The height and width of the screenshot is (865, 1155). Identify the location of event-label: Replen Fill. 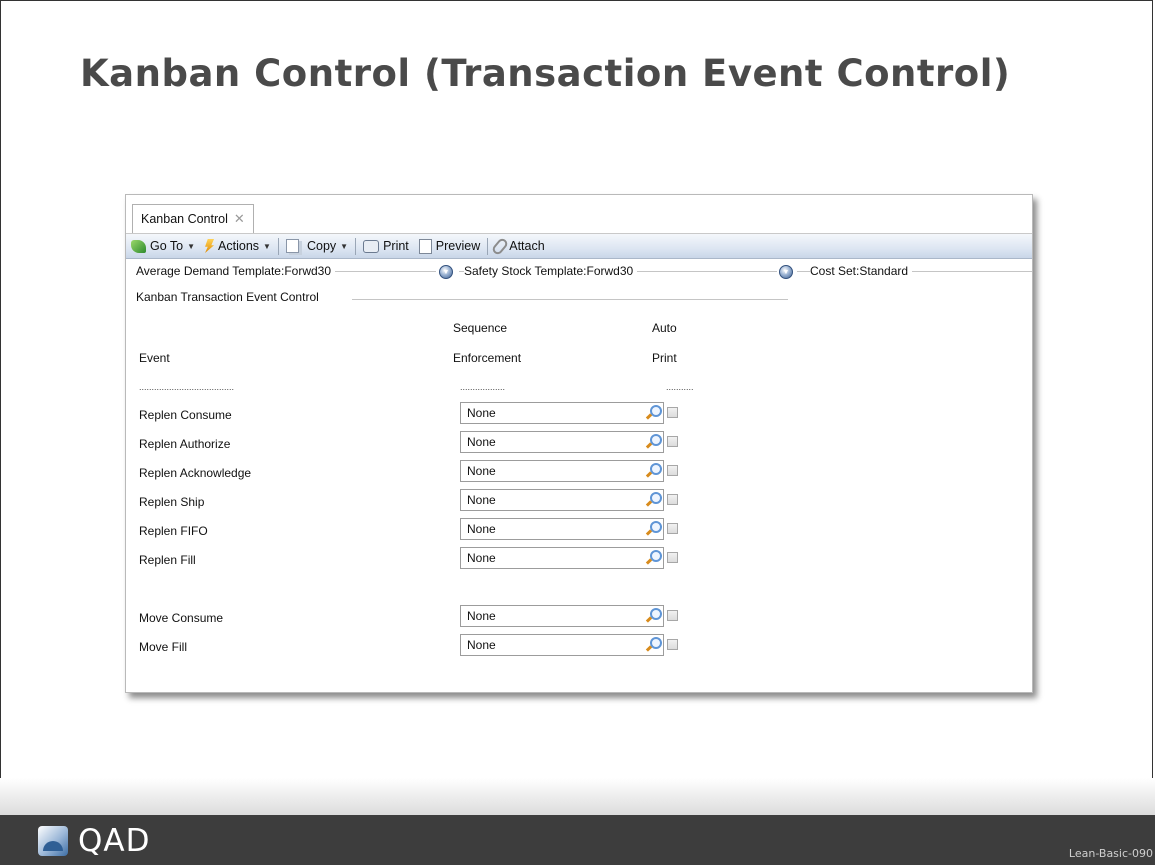
(167, 560).